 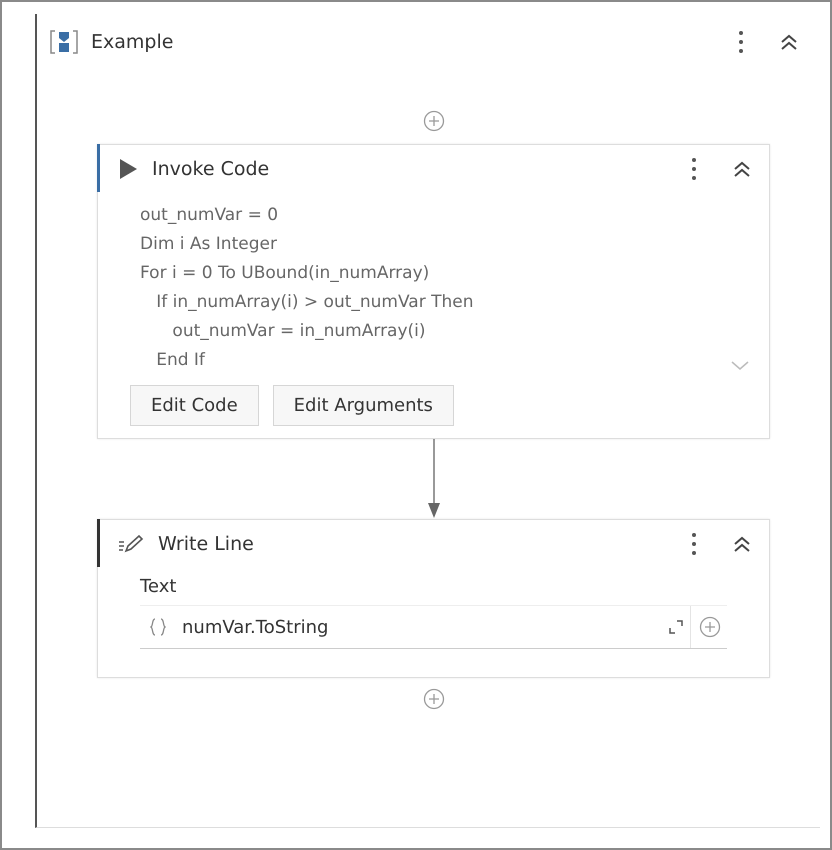 What do you see at coordinates (132, 42) in the screenshot?
I see `sequence-title: Example` at bounding box center [132, 42].